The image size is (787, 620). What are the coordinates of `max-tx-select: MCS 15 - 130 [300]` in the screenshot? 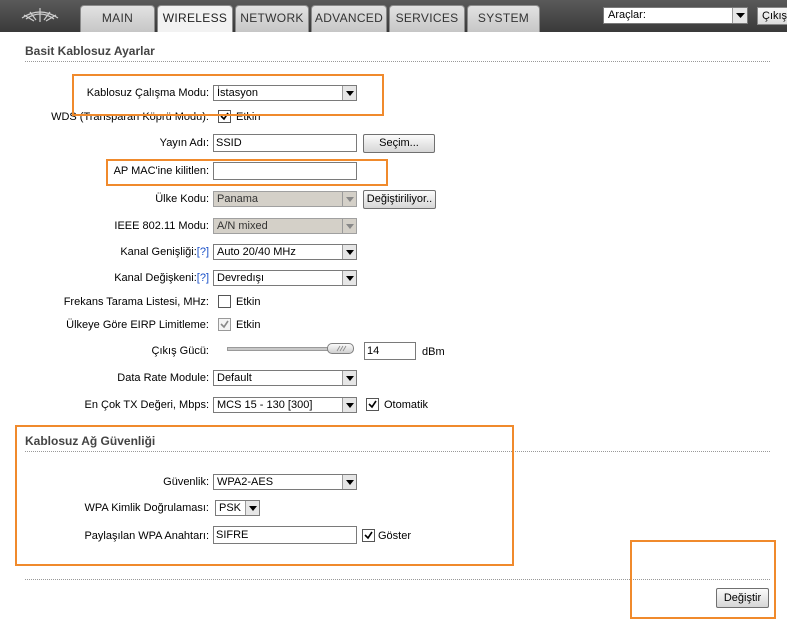 It's located at (285, 405).